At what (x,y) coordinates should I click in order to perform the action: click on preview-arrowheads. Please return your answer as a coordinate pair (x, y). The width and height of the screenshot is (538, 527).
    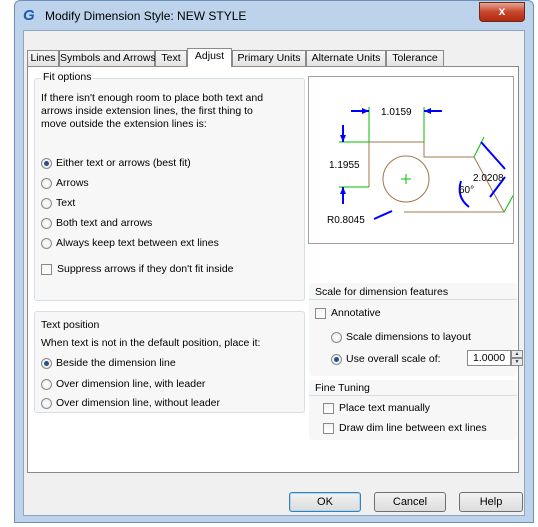
    Looking at the image, I should click on (385, 151).